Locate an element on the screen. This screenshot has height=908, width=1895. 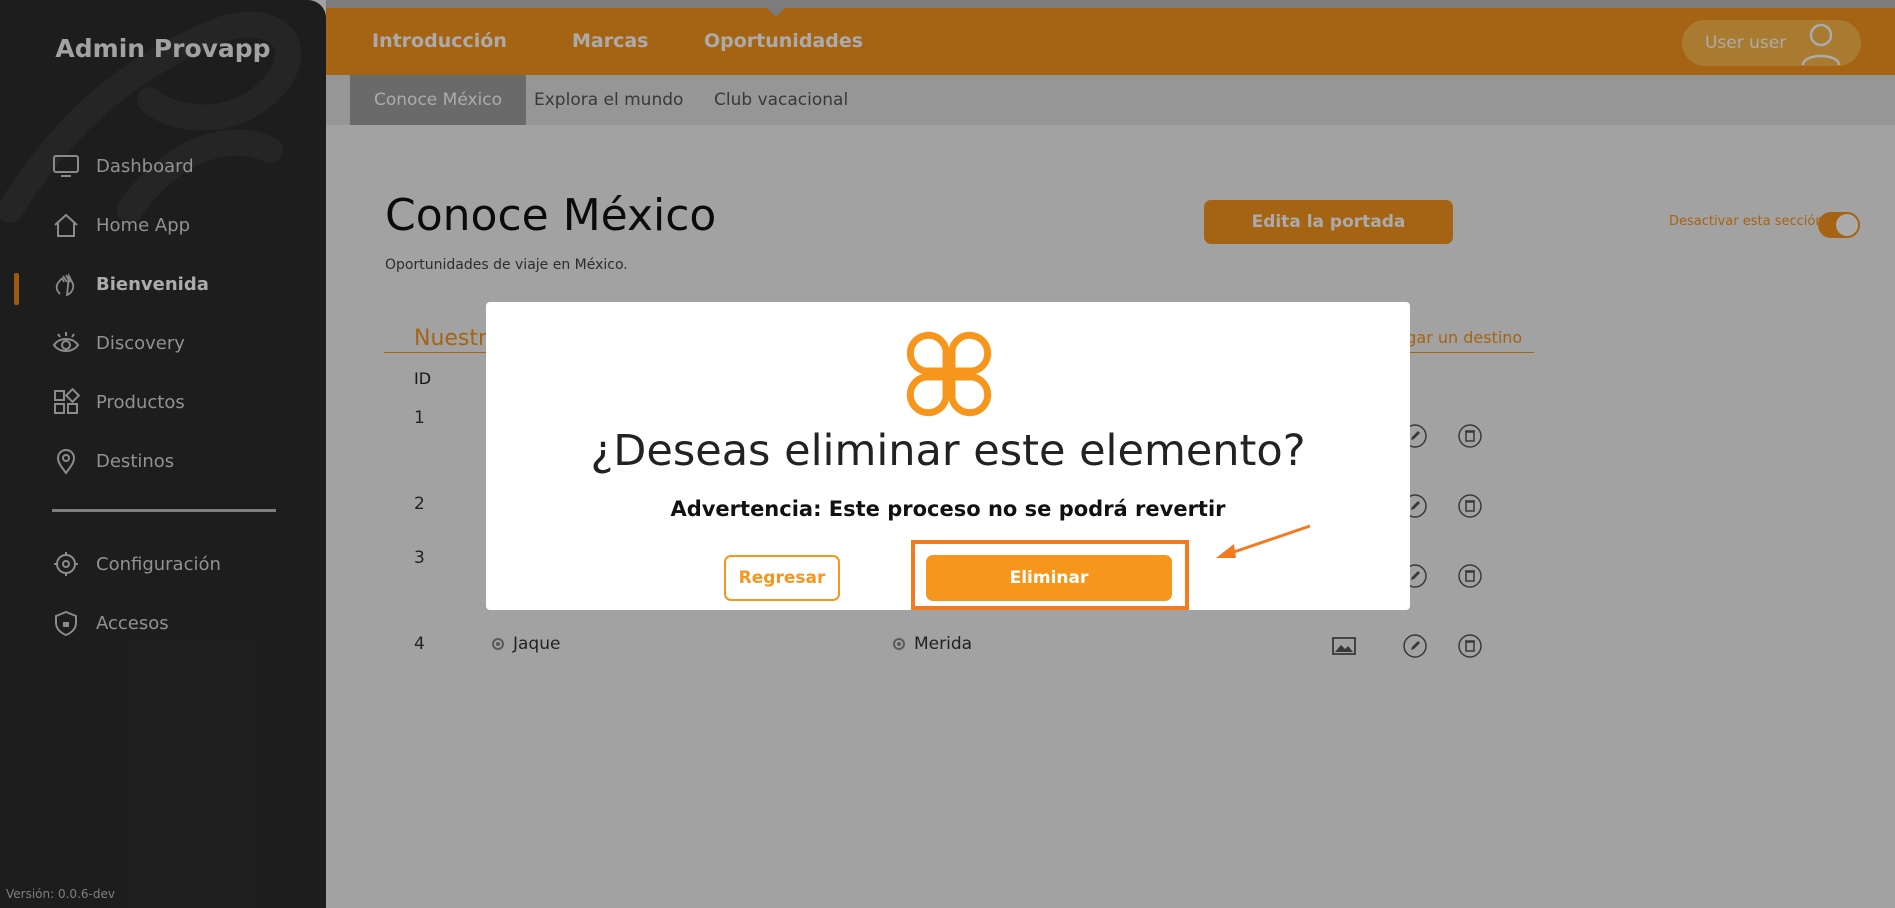
topnav-introduccion: Introducción is located at coordinates (439, 41).